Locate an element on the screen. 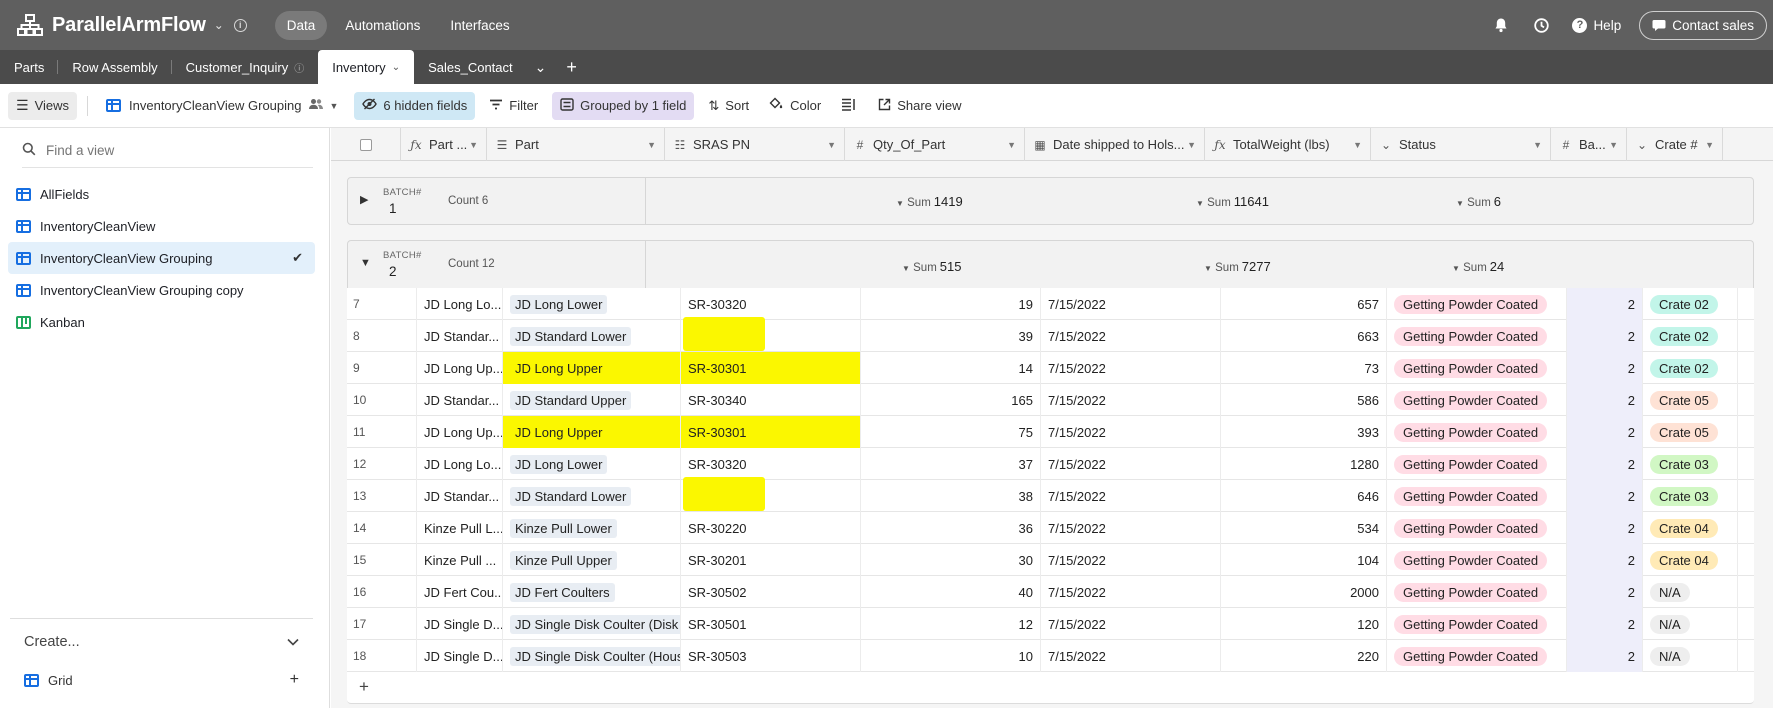 The width and height of the screenshot is (1773, 708). column-header-status: ⌄ Status ▼ is located at coordinates (1461, 144).